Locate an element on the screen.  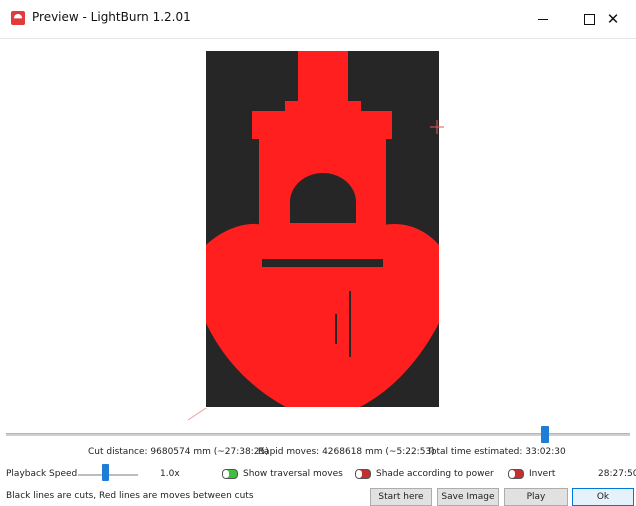
close-button: ✕ is located at coordinates (613, 19).